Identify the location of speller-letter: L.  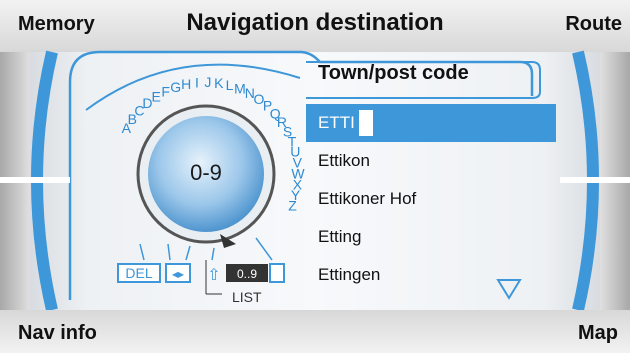
(230, 85).